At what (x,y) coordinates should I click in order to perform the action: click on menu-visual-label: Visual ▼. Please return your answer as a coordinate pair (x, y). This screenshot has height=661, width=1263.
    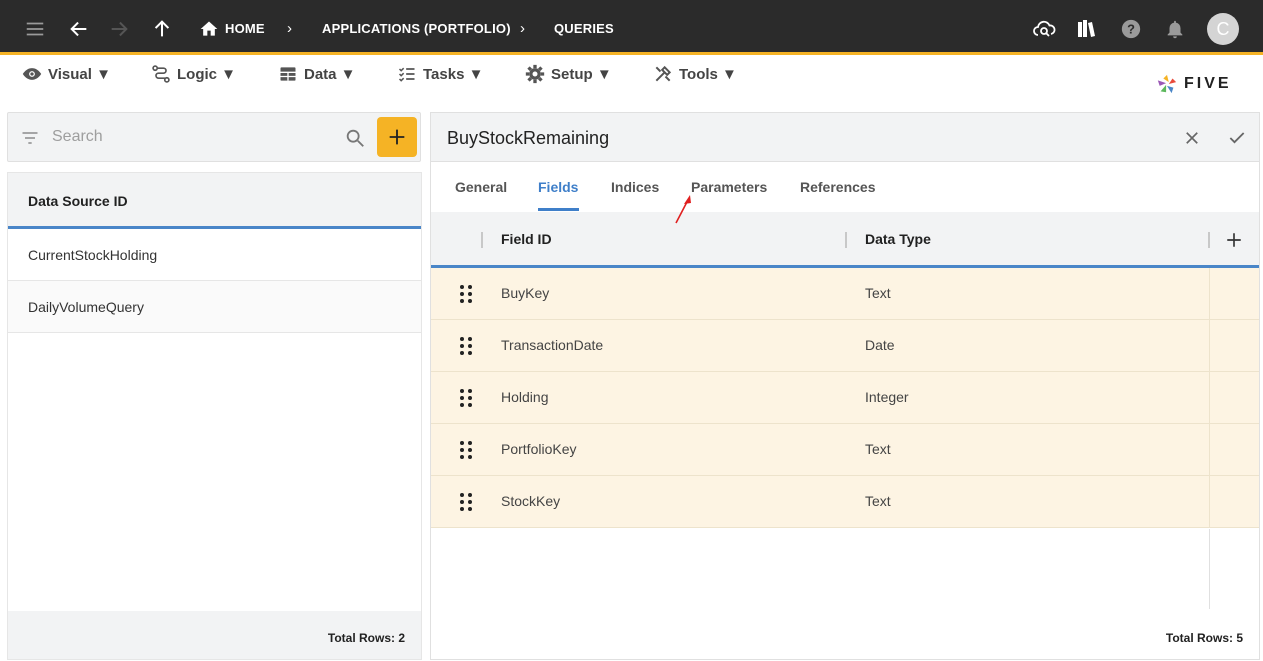
    Looking at the image, I should click on (79, 74).